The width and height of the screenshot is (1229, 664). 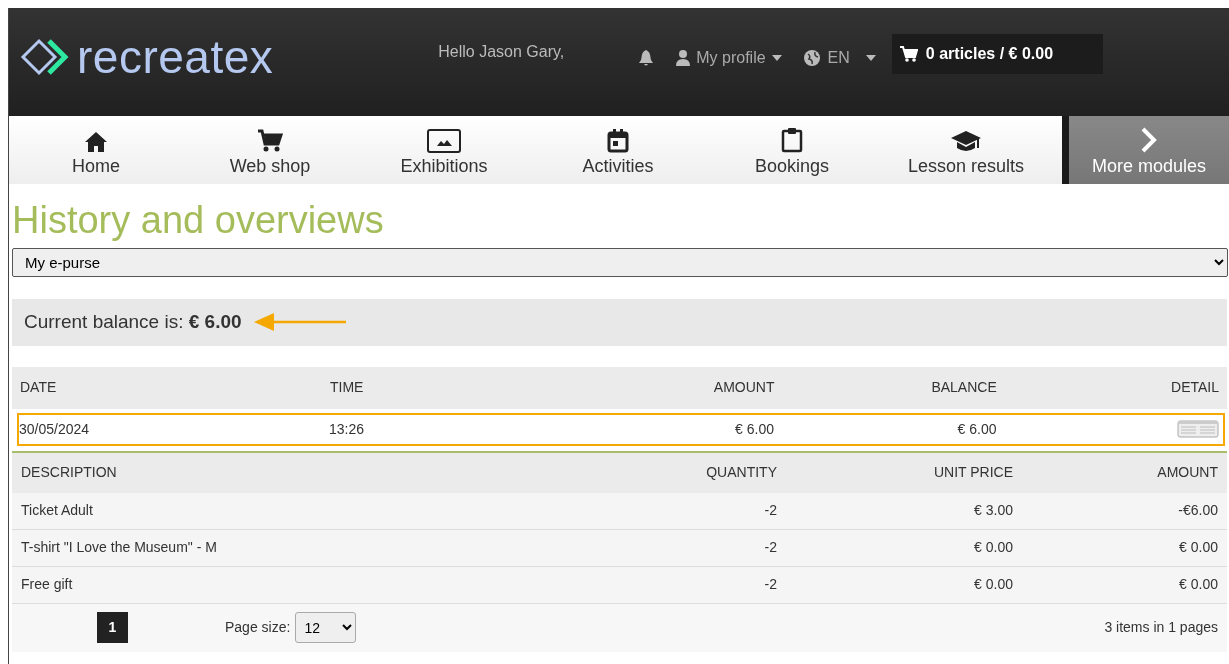 I want to click on column-header: DESCRIPTION, so click(x=69, y=473).